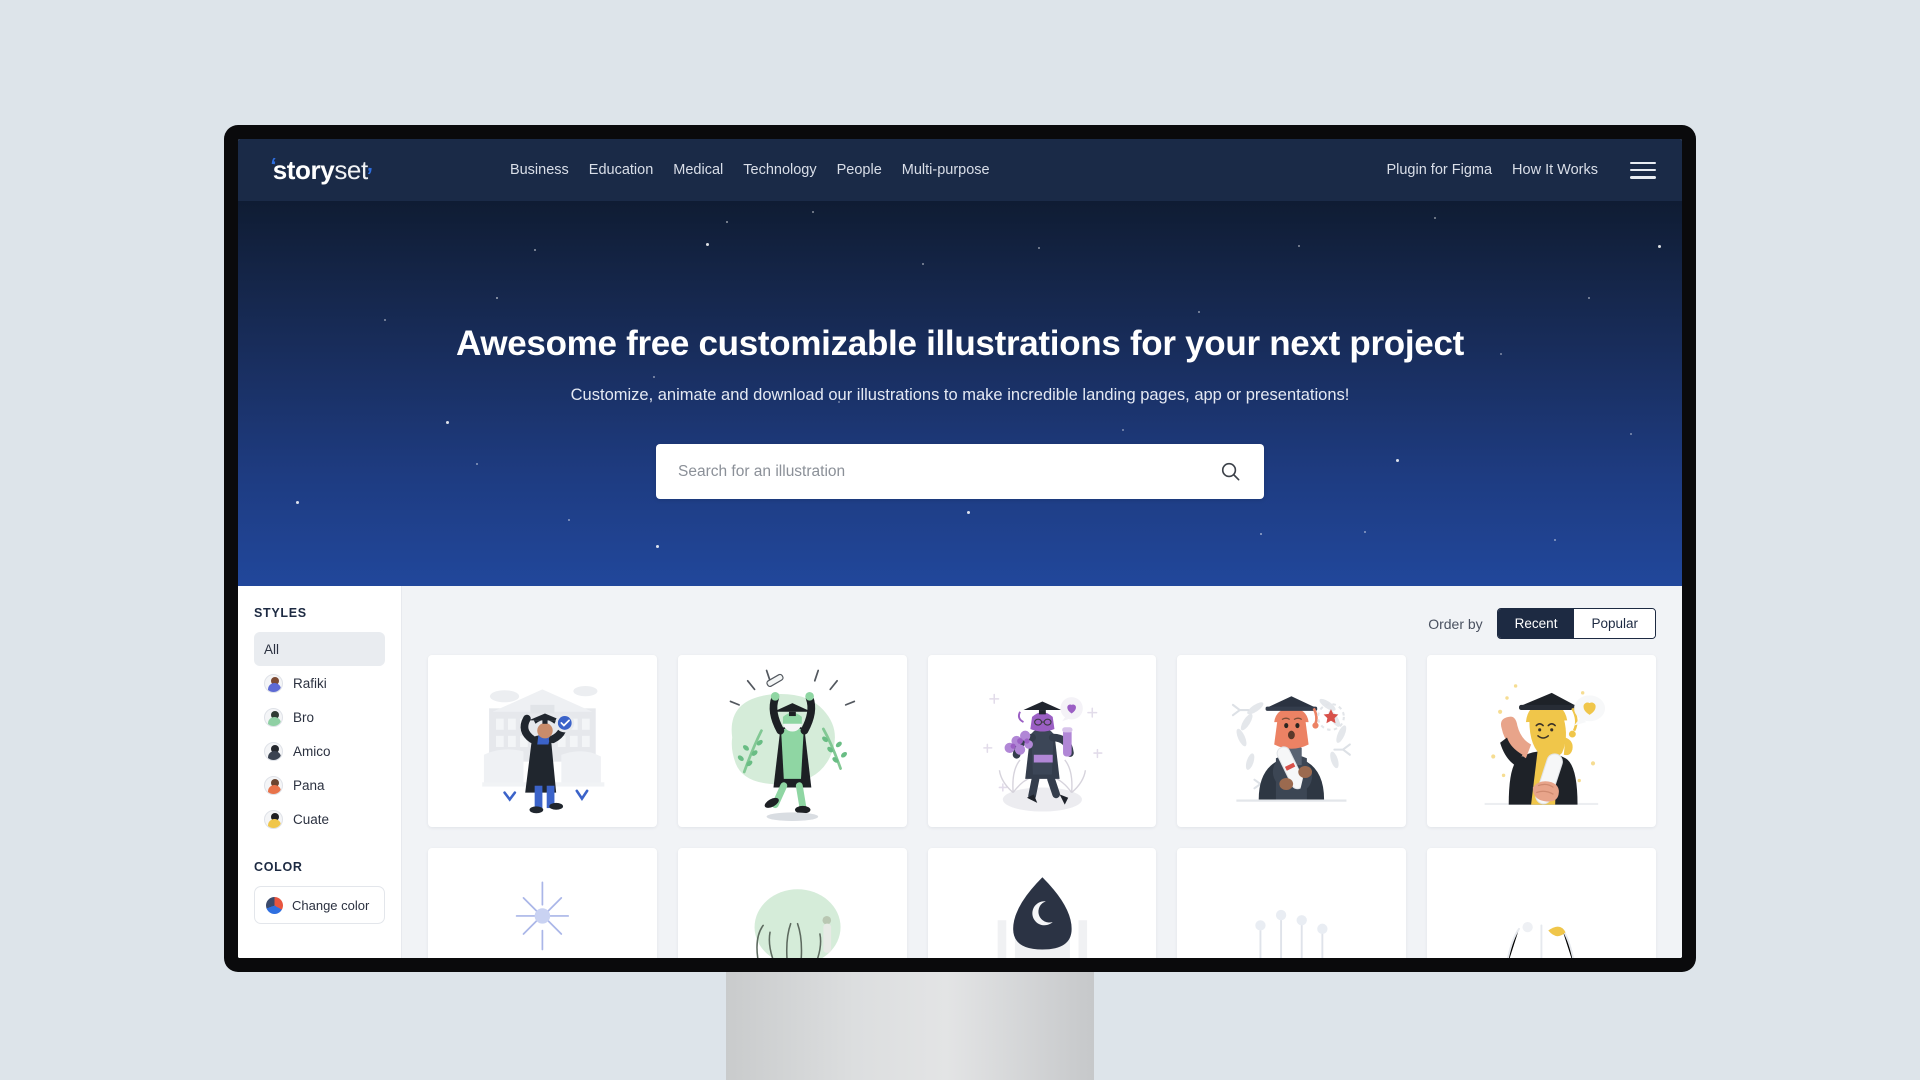  I want to click on styles-list: All Rafiki Bro Amico Pana Cuate, so click(319, 734).